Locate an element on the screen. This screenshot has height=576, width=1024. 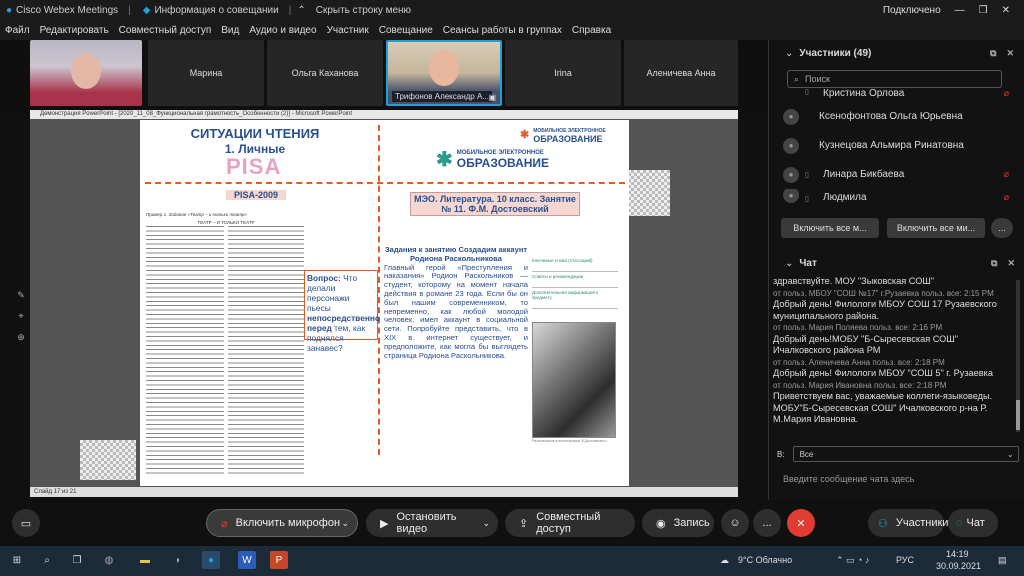
record-button: ◉ Запись is located at coordinates (678, 523).